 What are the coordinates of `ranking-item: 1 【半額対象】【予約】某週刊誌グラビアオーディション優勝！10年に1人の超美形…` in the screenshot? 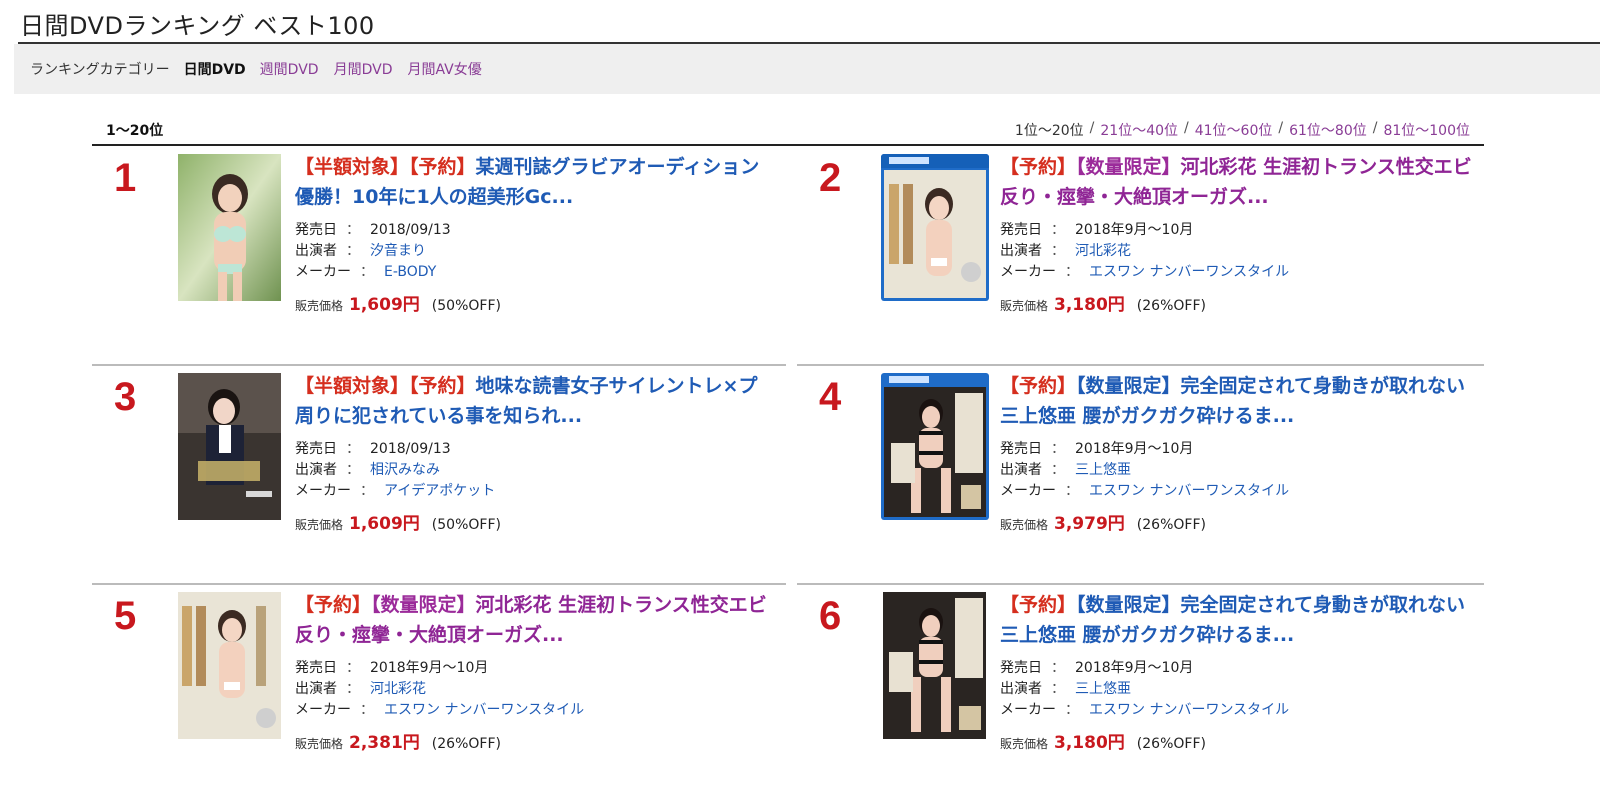 It's located at (439, 257).